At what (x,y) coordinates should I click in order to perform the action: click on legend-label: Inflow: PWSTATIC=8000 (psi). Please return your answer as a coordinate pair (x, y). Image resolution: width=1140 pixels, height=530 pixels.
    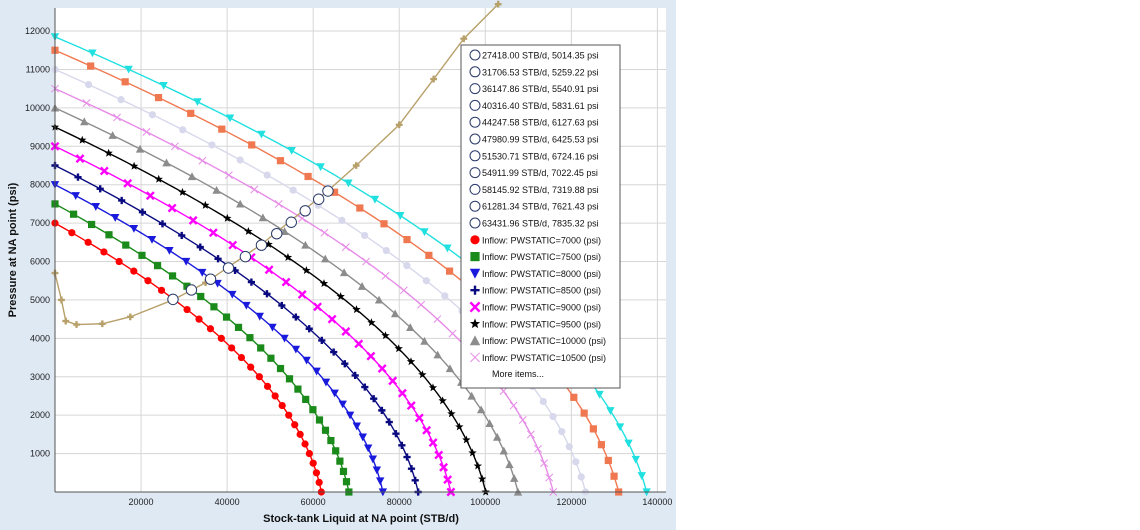
    Looking at the image, I should click on (541, 274).